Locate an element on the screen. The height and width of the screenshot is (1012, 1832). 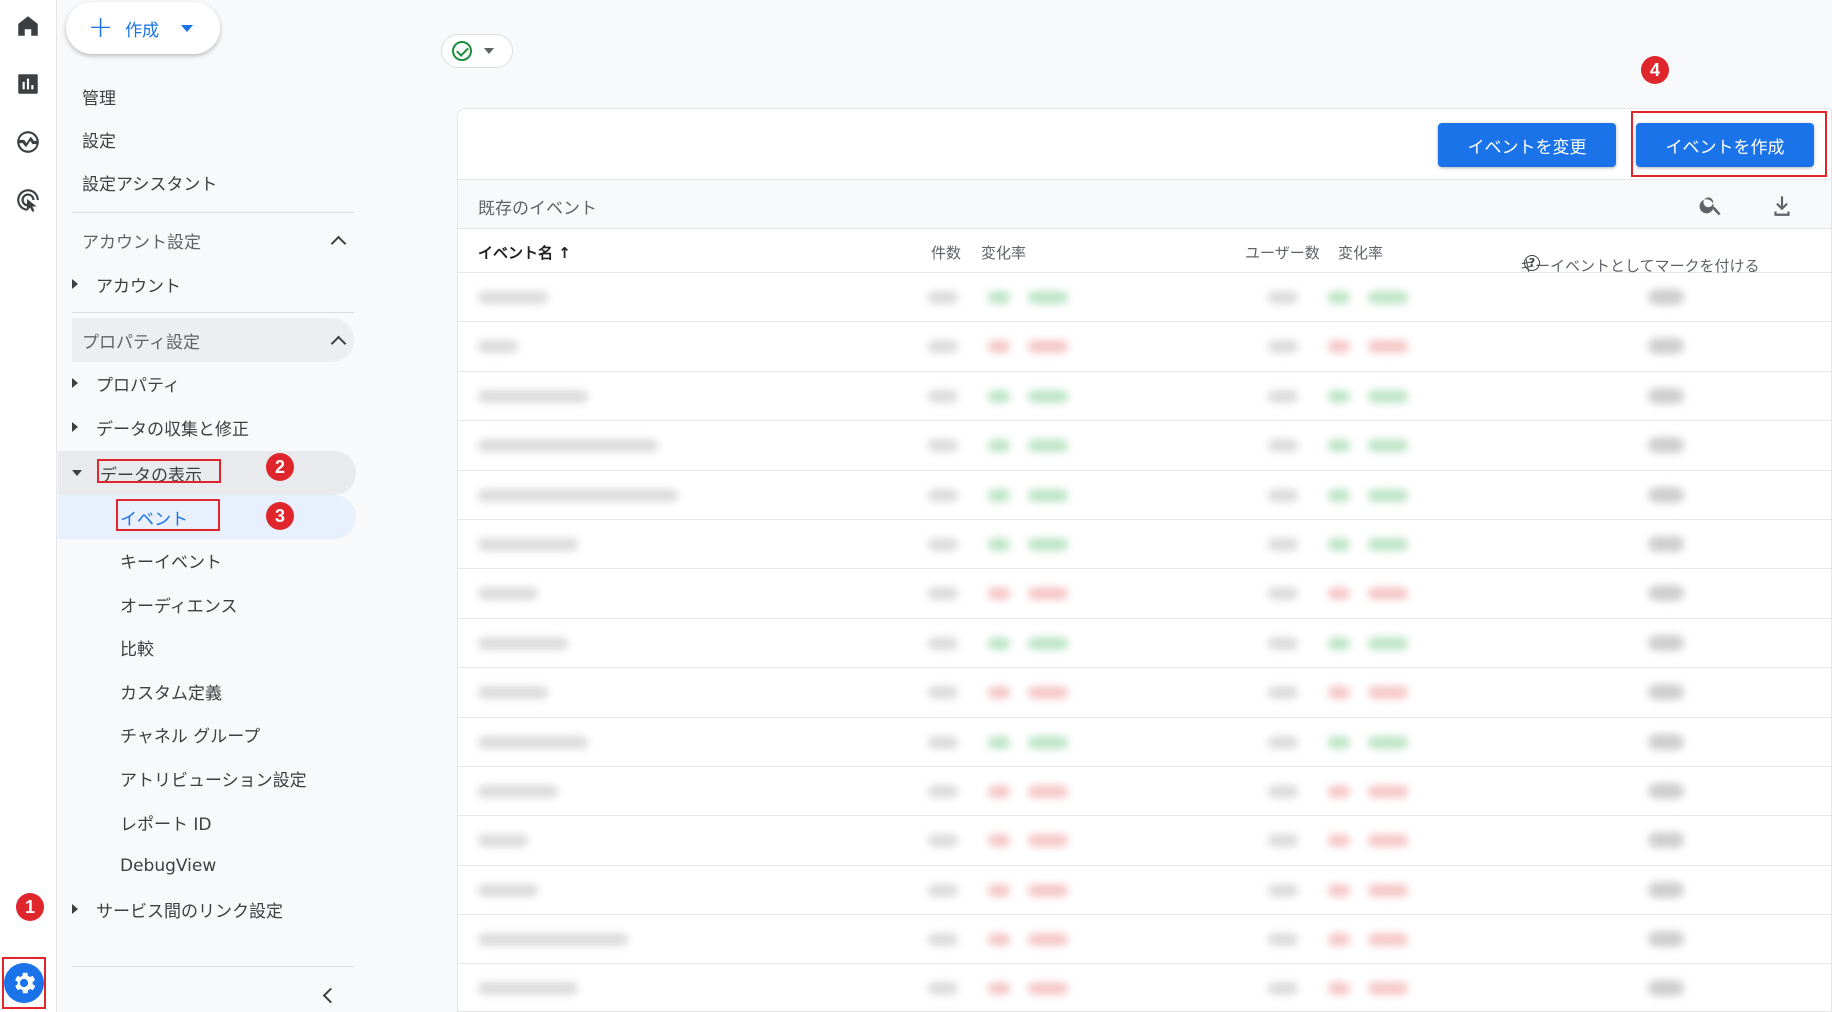
explore-icon is located at coordinates (28, 142).